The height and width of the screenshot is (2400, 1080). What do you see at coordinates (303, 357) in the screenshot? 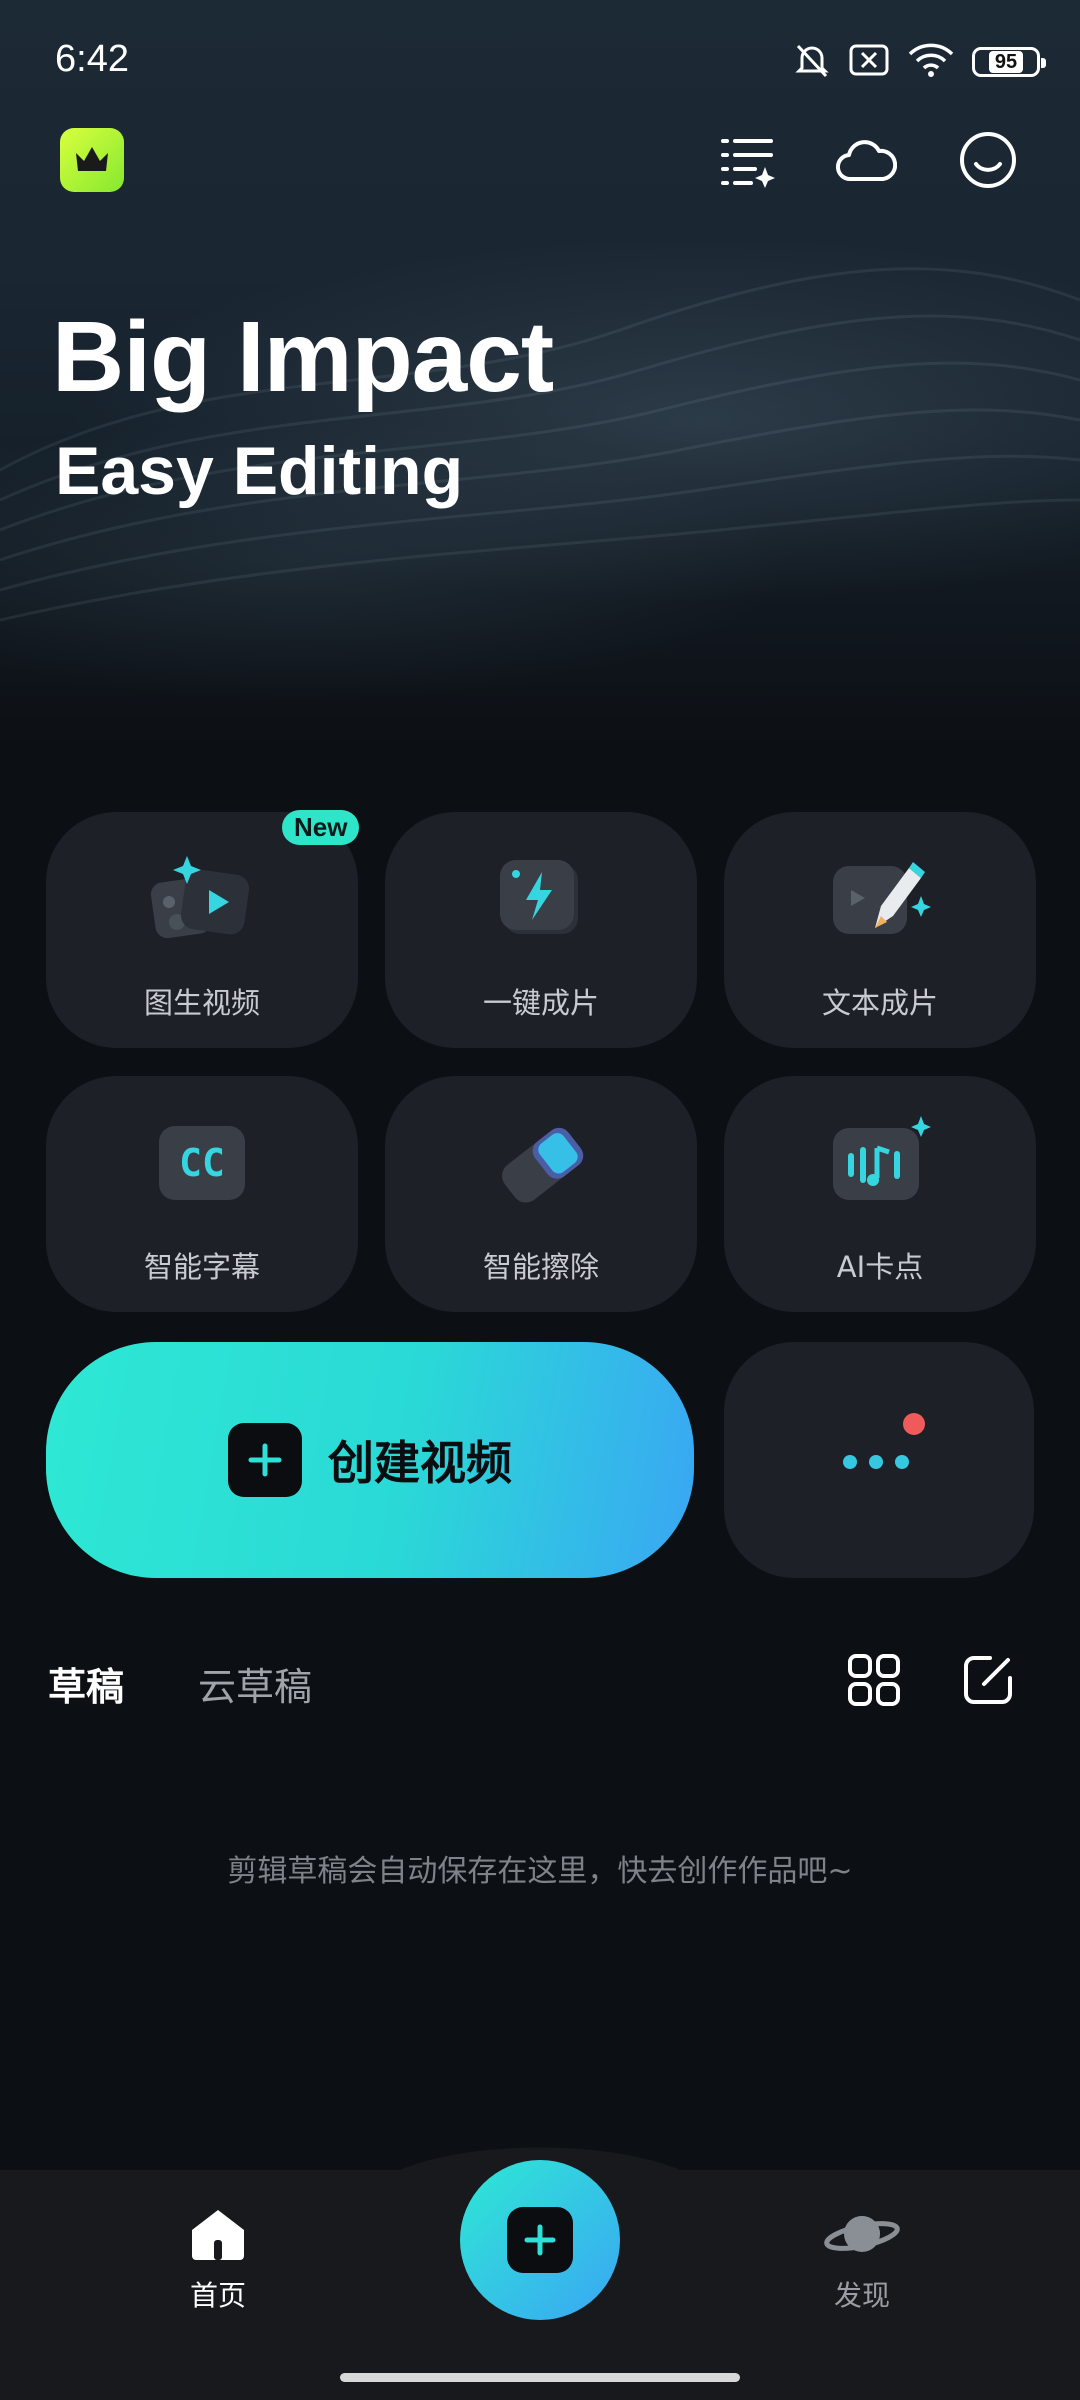
I see `hero-title: Big Impact` at bounding box center [303, 357].